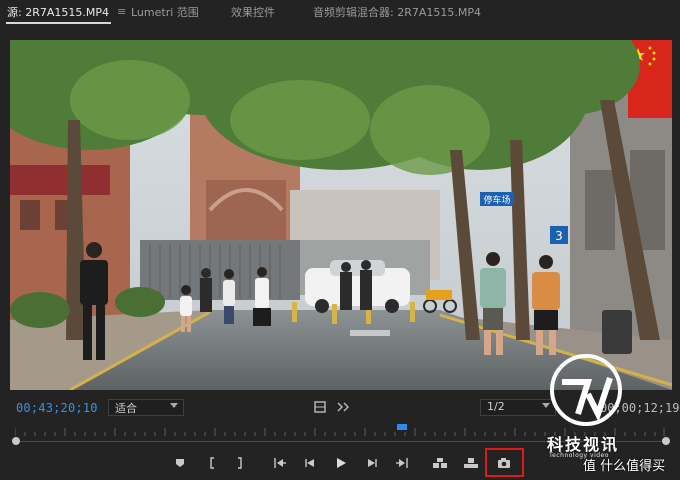 The height and width of the screenshot is (480, 680). I want to click on step-forward-button, so click(372, 463).